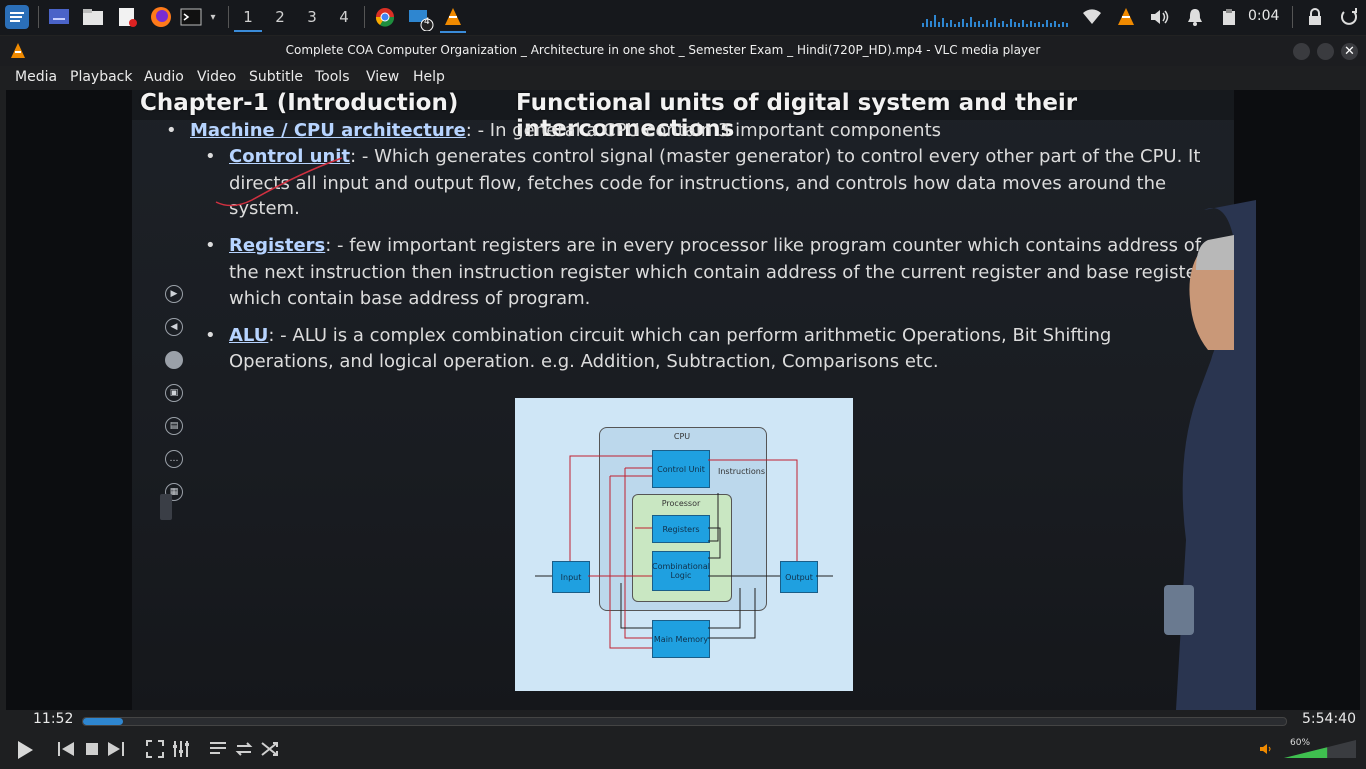 The width and height of the screenshot is (1366, 769). I want to click on clock: 0:04, so click(1263, 16).